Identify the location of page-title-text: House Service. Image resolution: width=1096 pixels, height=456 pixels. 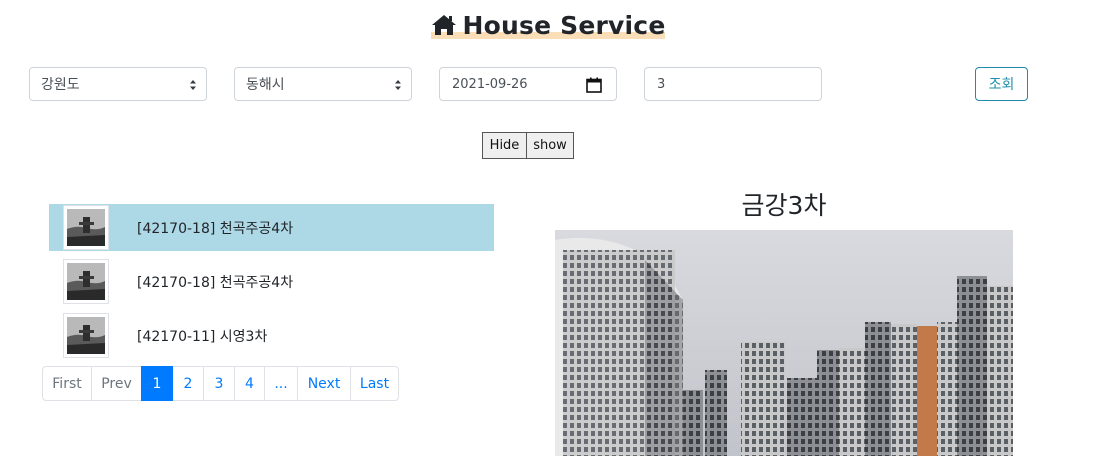
(564, 25).